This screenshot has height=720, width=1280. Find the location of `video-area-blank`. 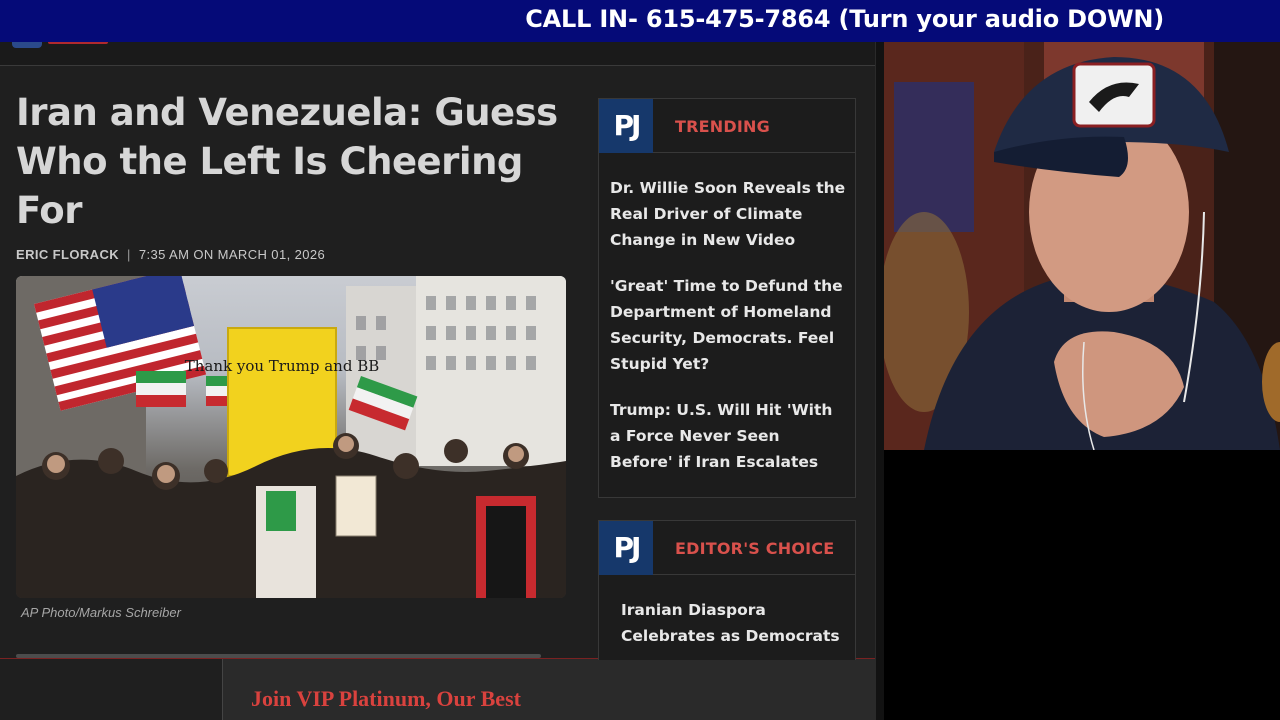

video-area-blank is located at coordinates (1082, 585).